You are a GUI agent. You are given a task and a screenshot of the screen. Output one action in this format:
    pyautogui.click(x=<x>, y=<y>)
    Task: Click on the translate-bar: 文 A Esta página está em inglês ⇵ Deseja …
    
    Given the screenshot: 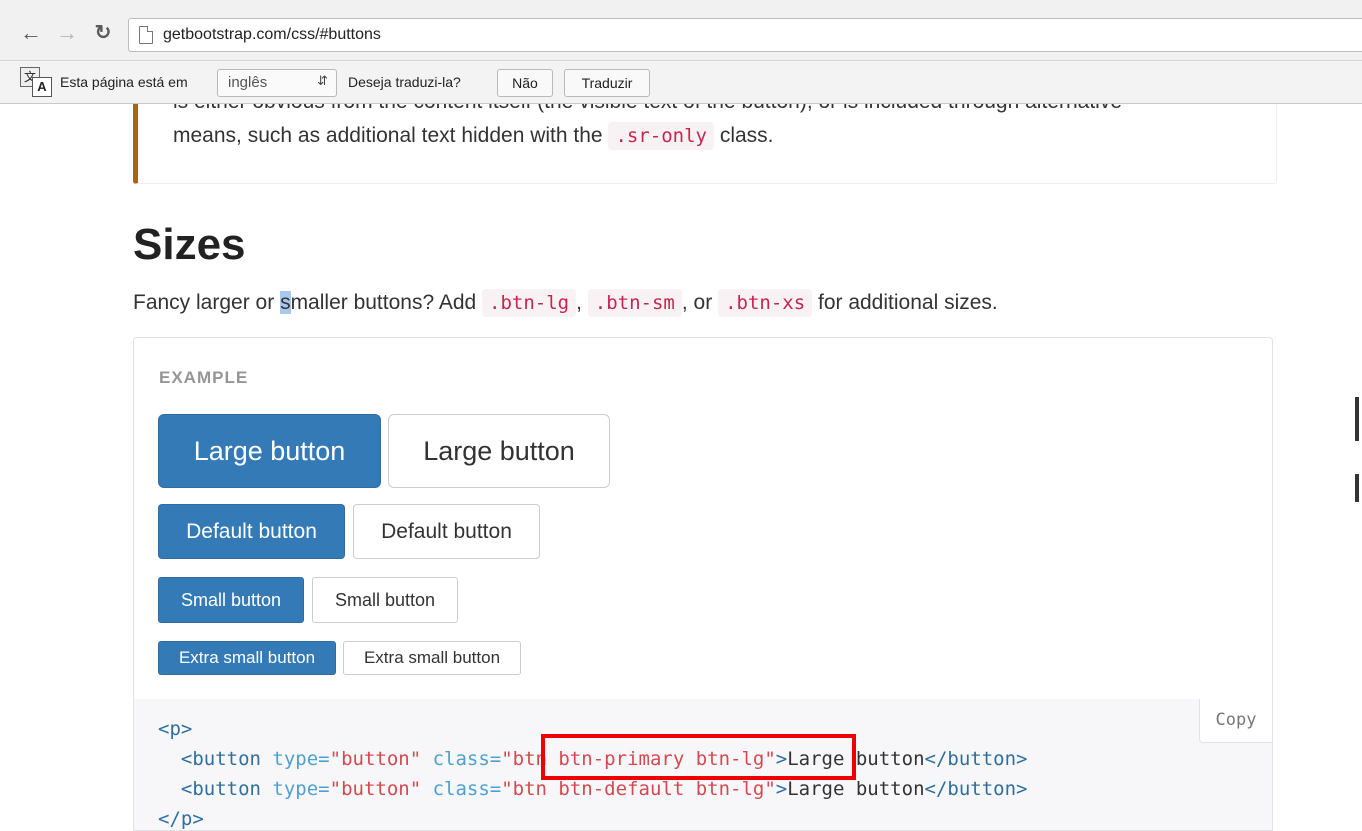 What is the action you would take?
    pyautogui.click(x=681, y=82)
    